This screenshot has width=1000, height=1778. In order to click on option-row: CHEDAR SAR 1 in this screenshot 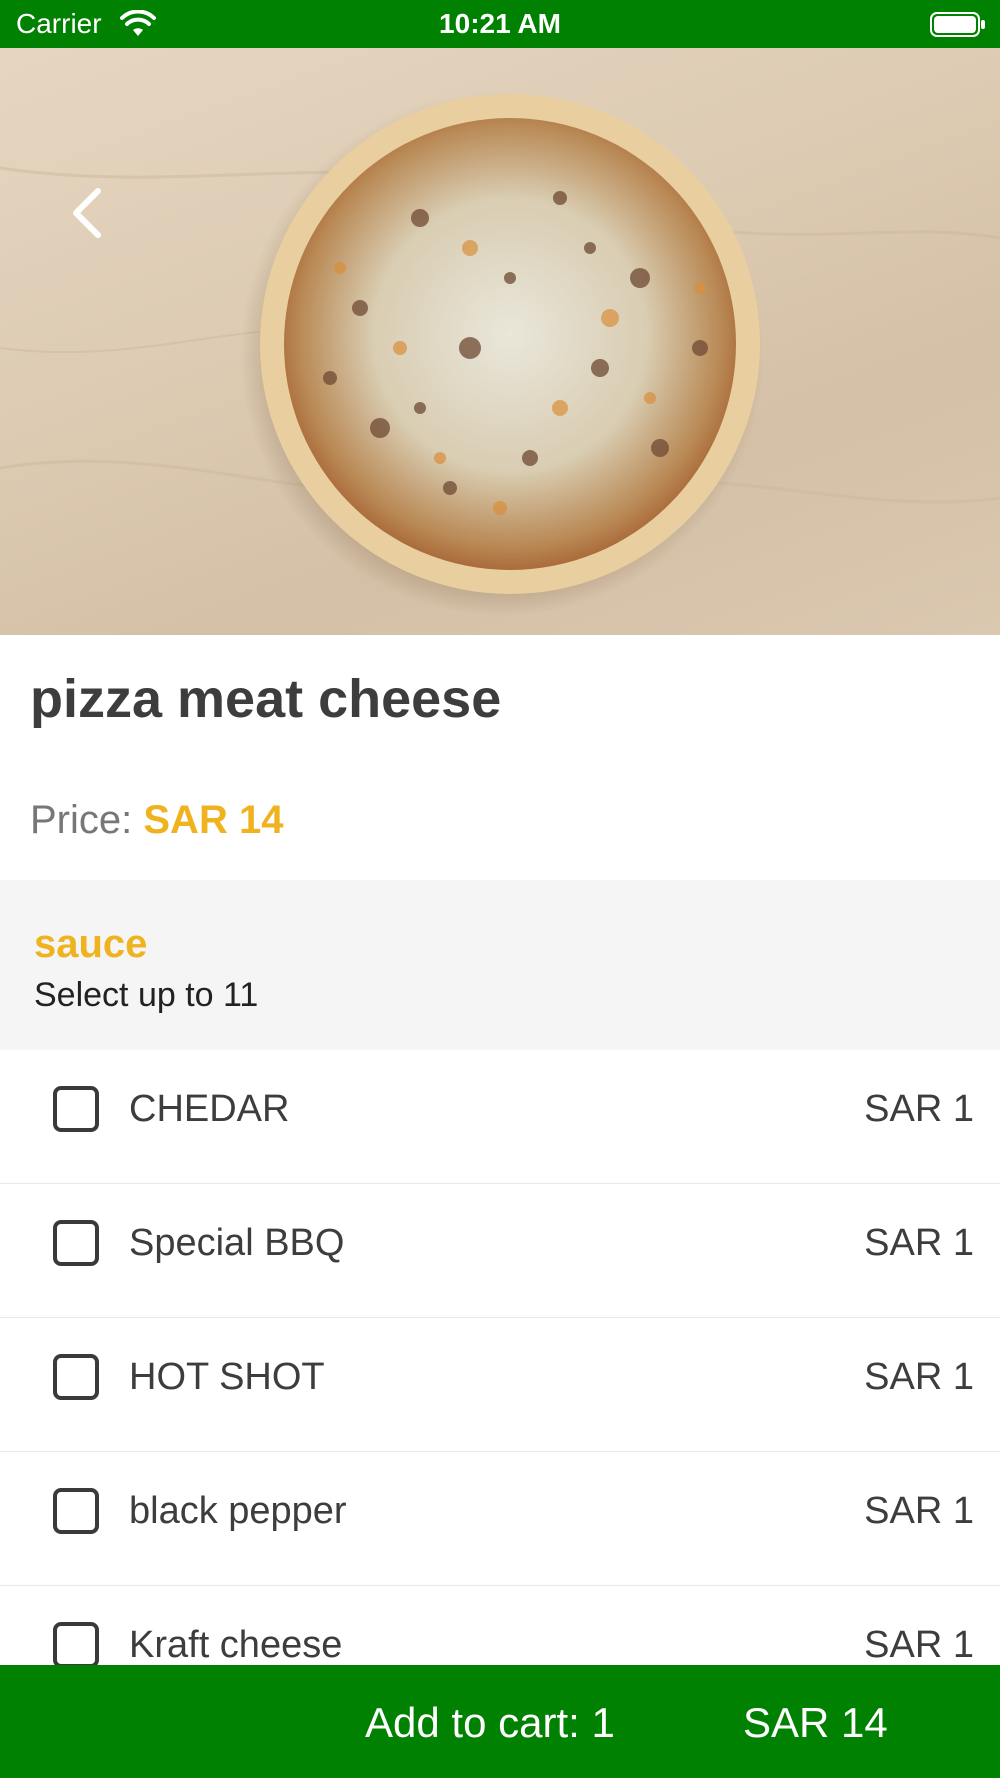, I will do `click(500, 1117)`.